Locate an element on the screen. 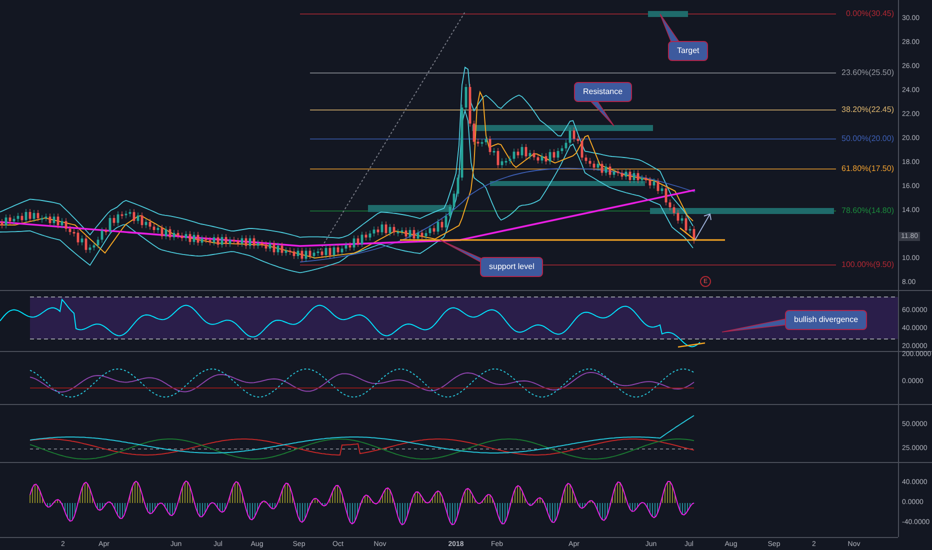 This screenshot has width=932, height=550. fibonacci-level-label: 50.00%(20.00) is located at coordinates (868, 139).